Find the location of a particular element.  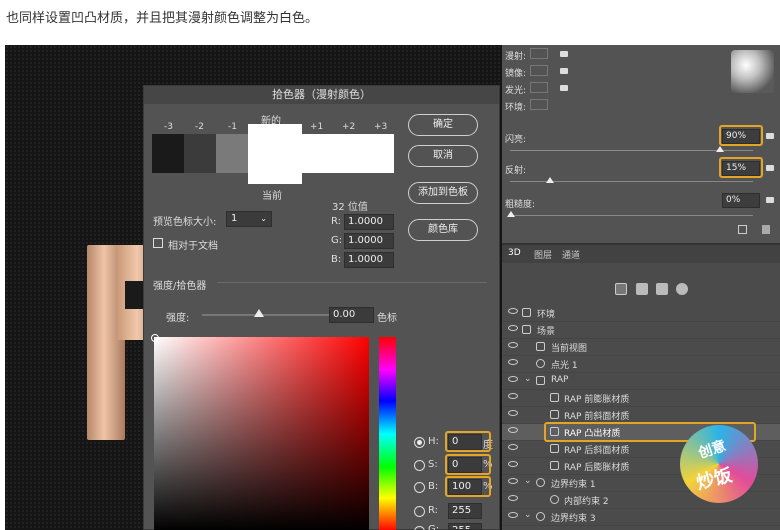

tab-3d: 3D is located at coordinates (514, 253).